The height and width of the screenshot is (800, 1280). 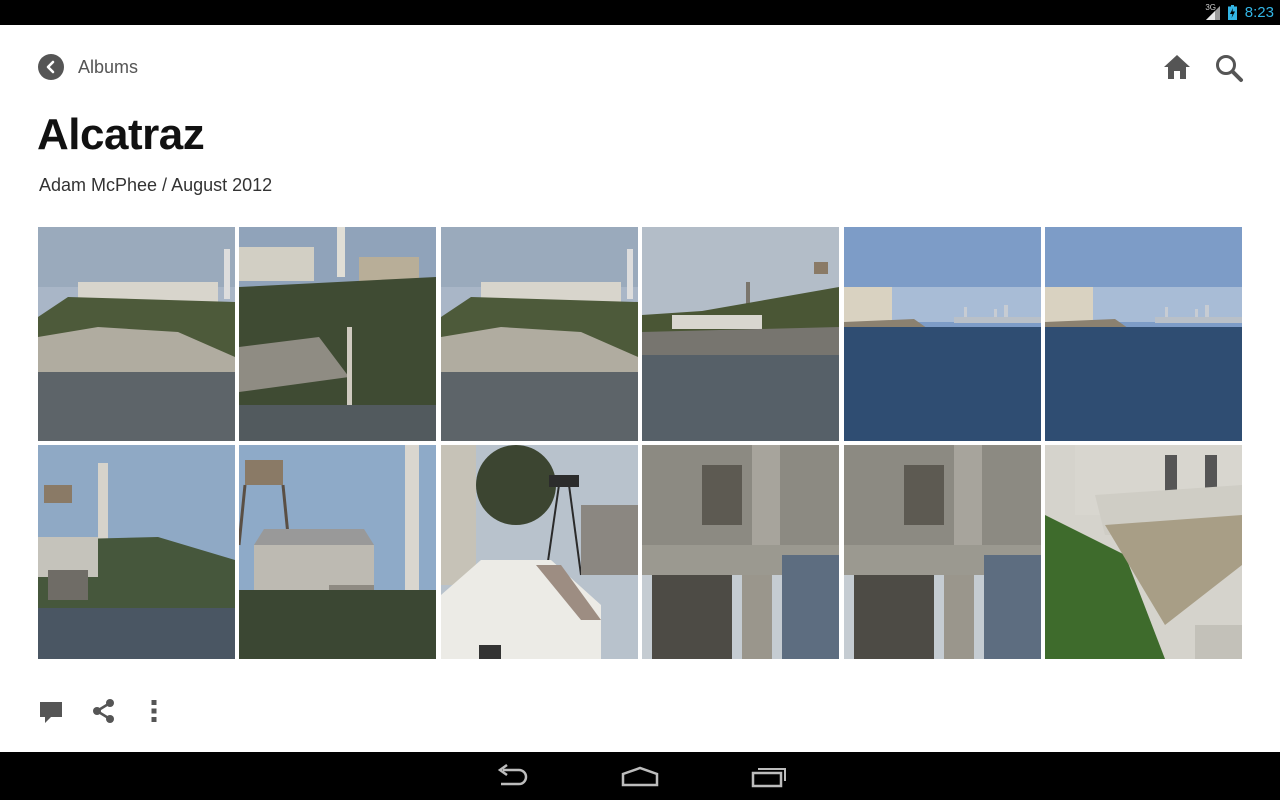 I want to click on back-button, so click(x=51, y=67).